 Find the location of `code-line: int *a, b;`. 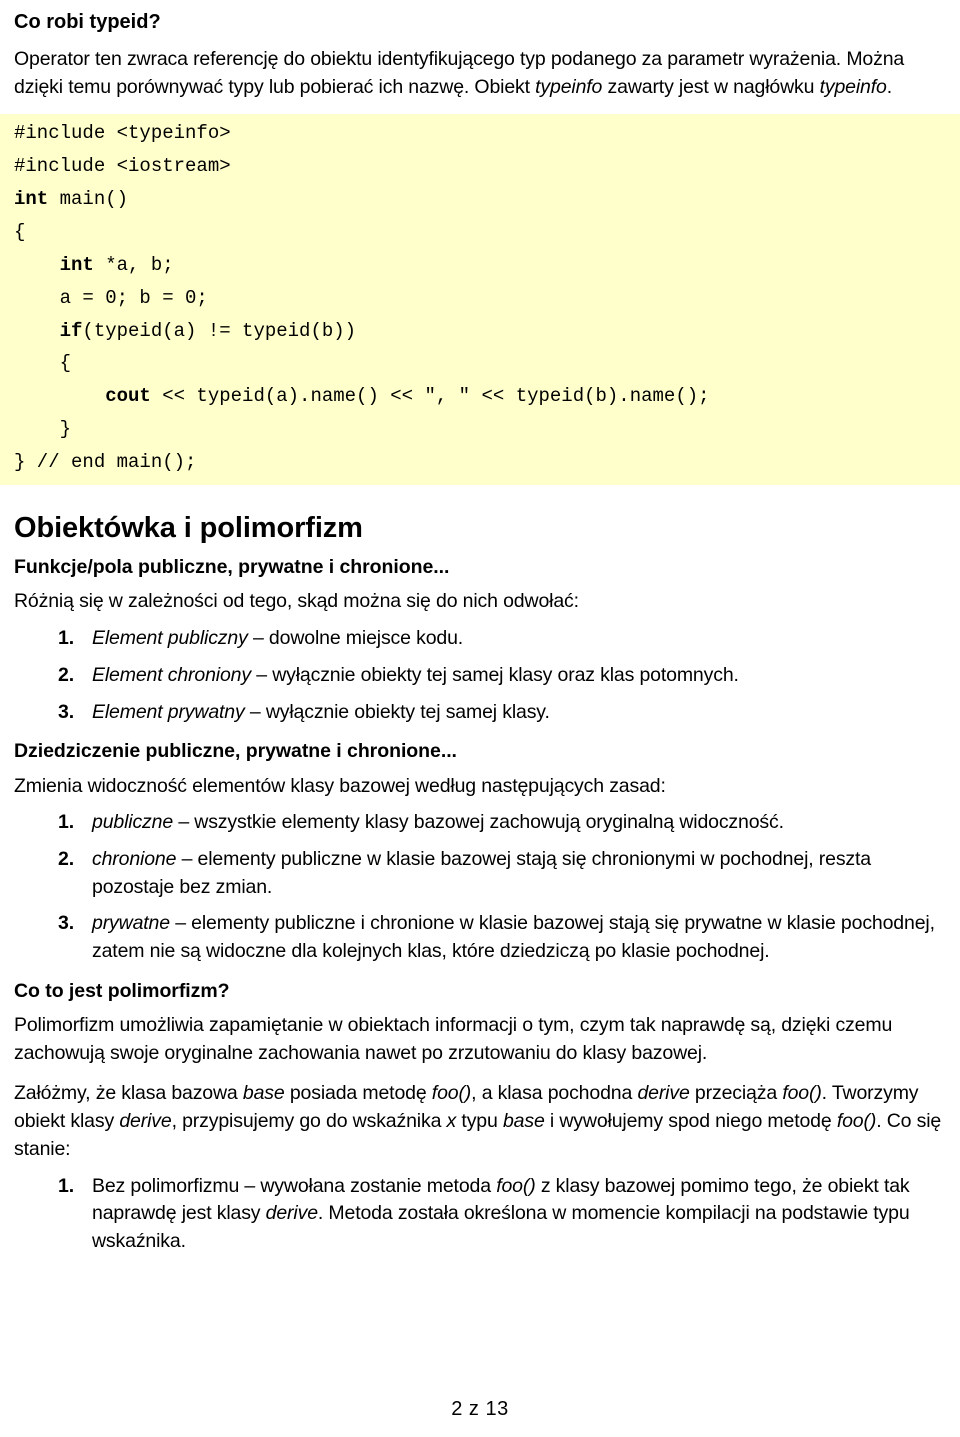

code-line: int *a, b; is located at coordinates (480, 265).